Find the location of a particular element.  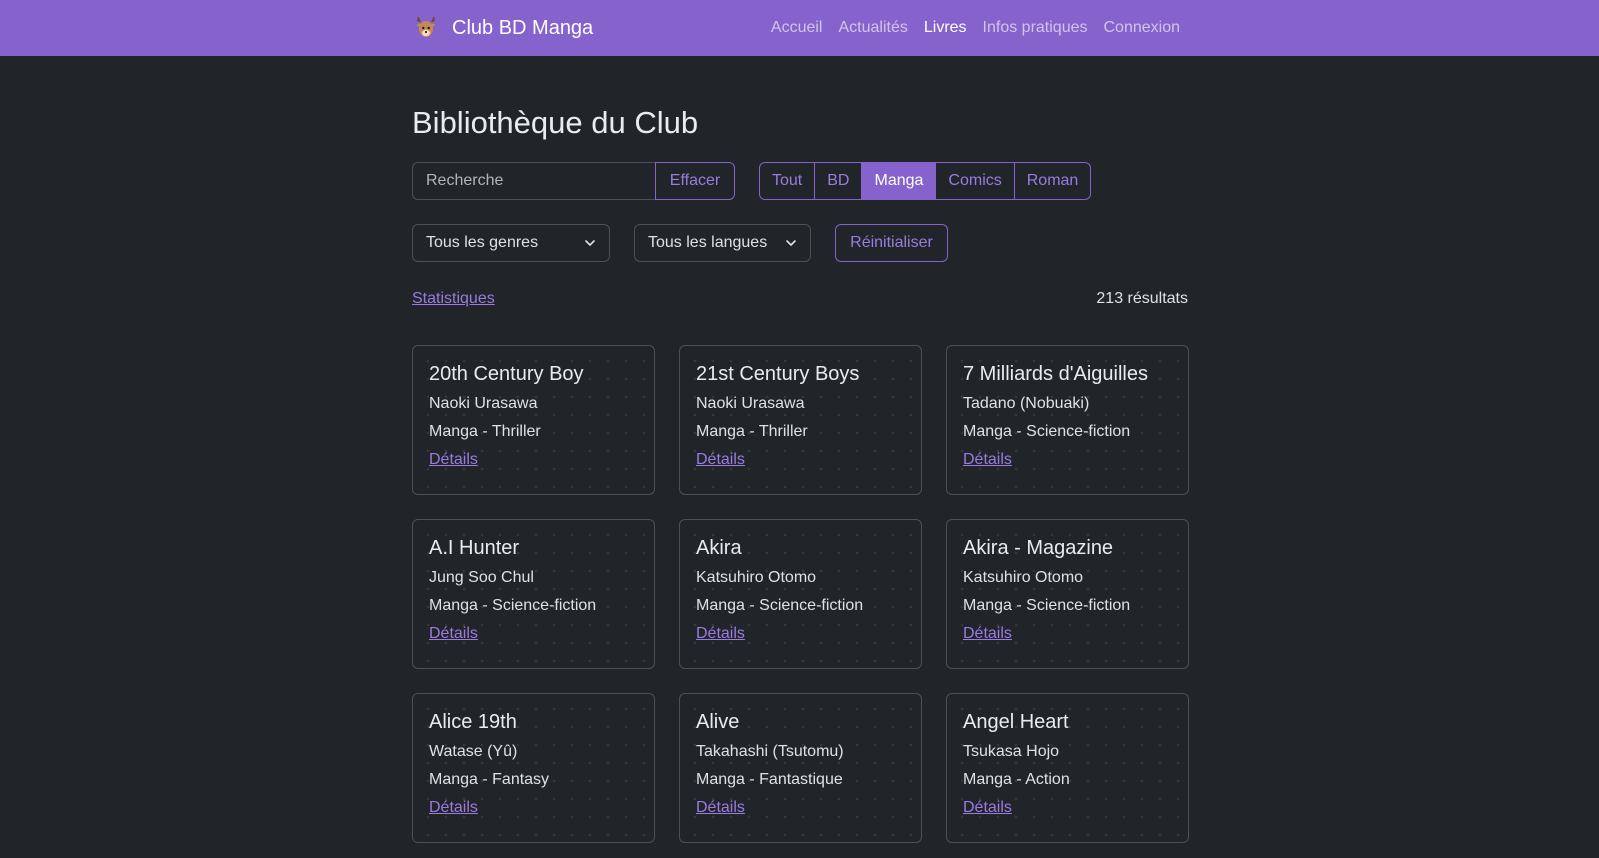

summary-row: Statistiques 213 résultats is located at coordinates (800, 299).